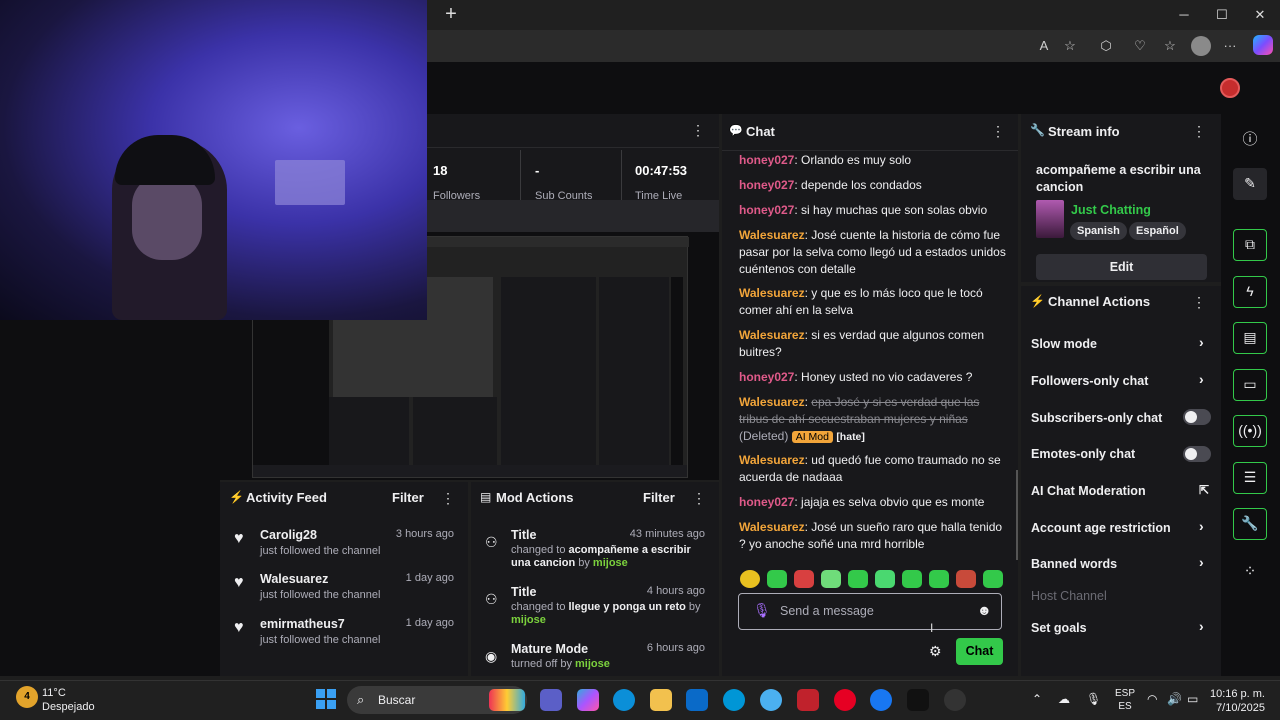 The image size is (1280, 720). I want to click on chat-message: honey027: depende los condados, so click(873, 185).